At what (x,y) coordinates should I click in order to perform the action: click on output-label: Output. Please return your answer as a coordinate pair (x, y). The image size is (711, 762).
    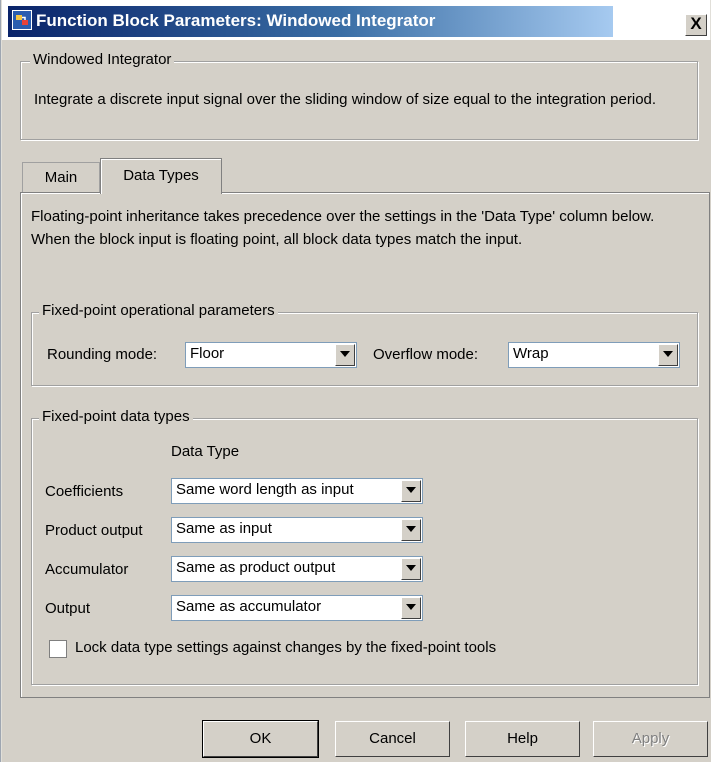
    Looking at the image, I should click on (68, 608).